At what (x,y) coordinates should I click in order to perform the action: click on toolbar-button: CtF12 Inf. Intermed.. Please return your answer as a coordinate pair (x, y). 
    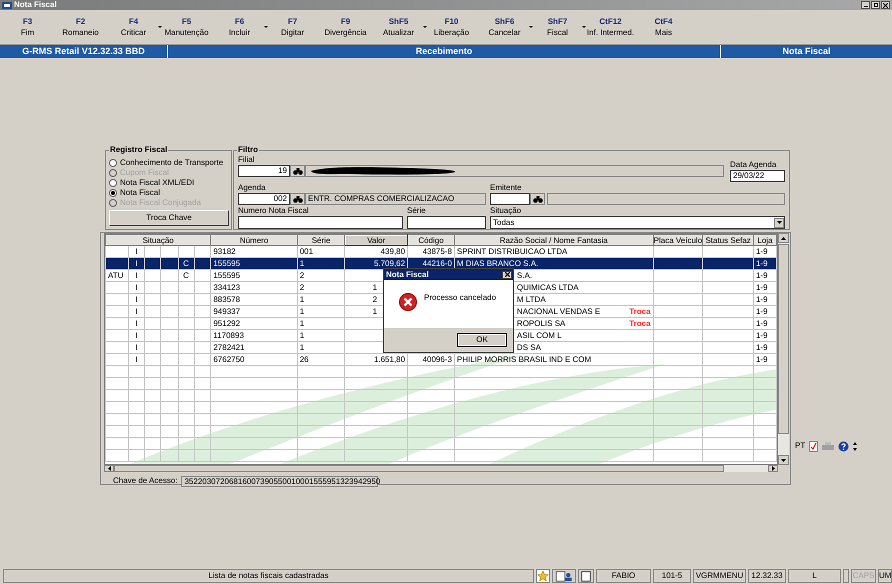
    Looking at the image, I should click on (610, 27).